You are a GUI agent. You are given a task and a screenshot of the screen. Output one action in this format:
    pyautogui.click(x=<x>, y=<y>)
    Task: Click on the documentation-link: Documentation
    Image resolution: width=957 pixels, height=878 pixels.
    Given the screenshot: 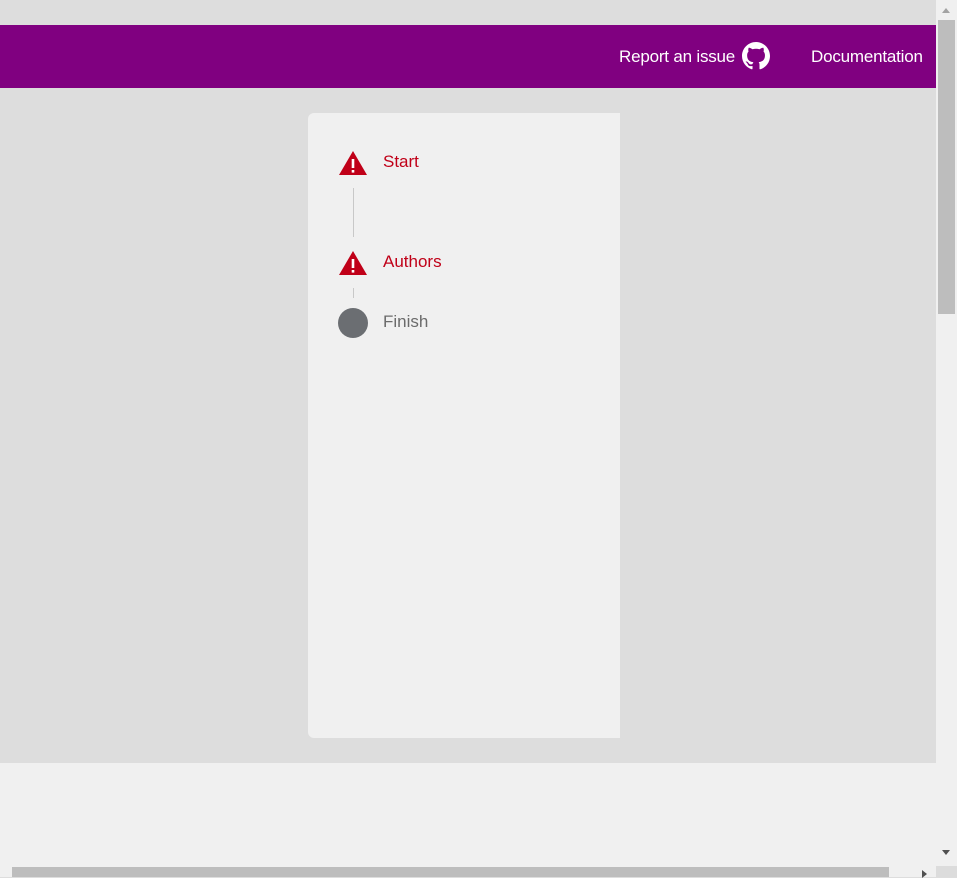 What is the action you would take?
    pyautogui.click(x=867, y=56)
    